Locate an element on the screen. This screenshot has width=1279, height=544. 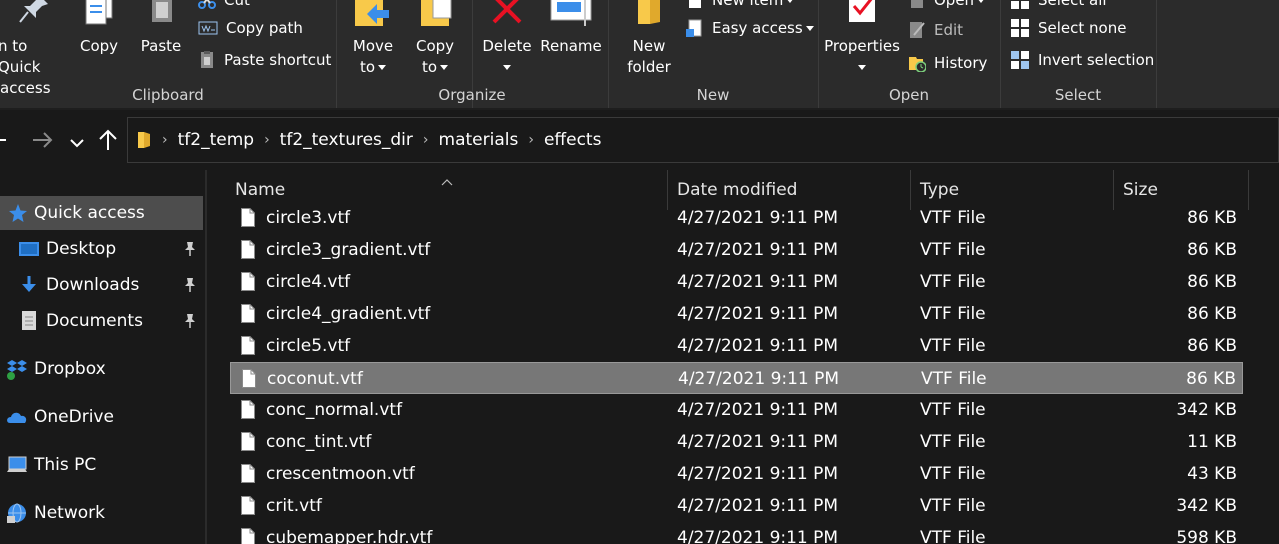
sidebar-item-onedrive: OneDrive is located at coordinates (101, 417).